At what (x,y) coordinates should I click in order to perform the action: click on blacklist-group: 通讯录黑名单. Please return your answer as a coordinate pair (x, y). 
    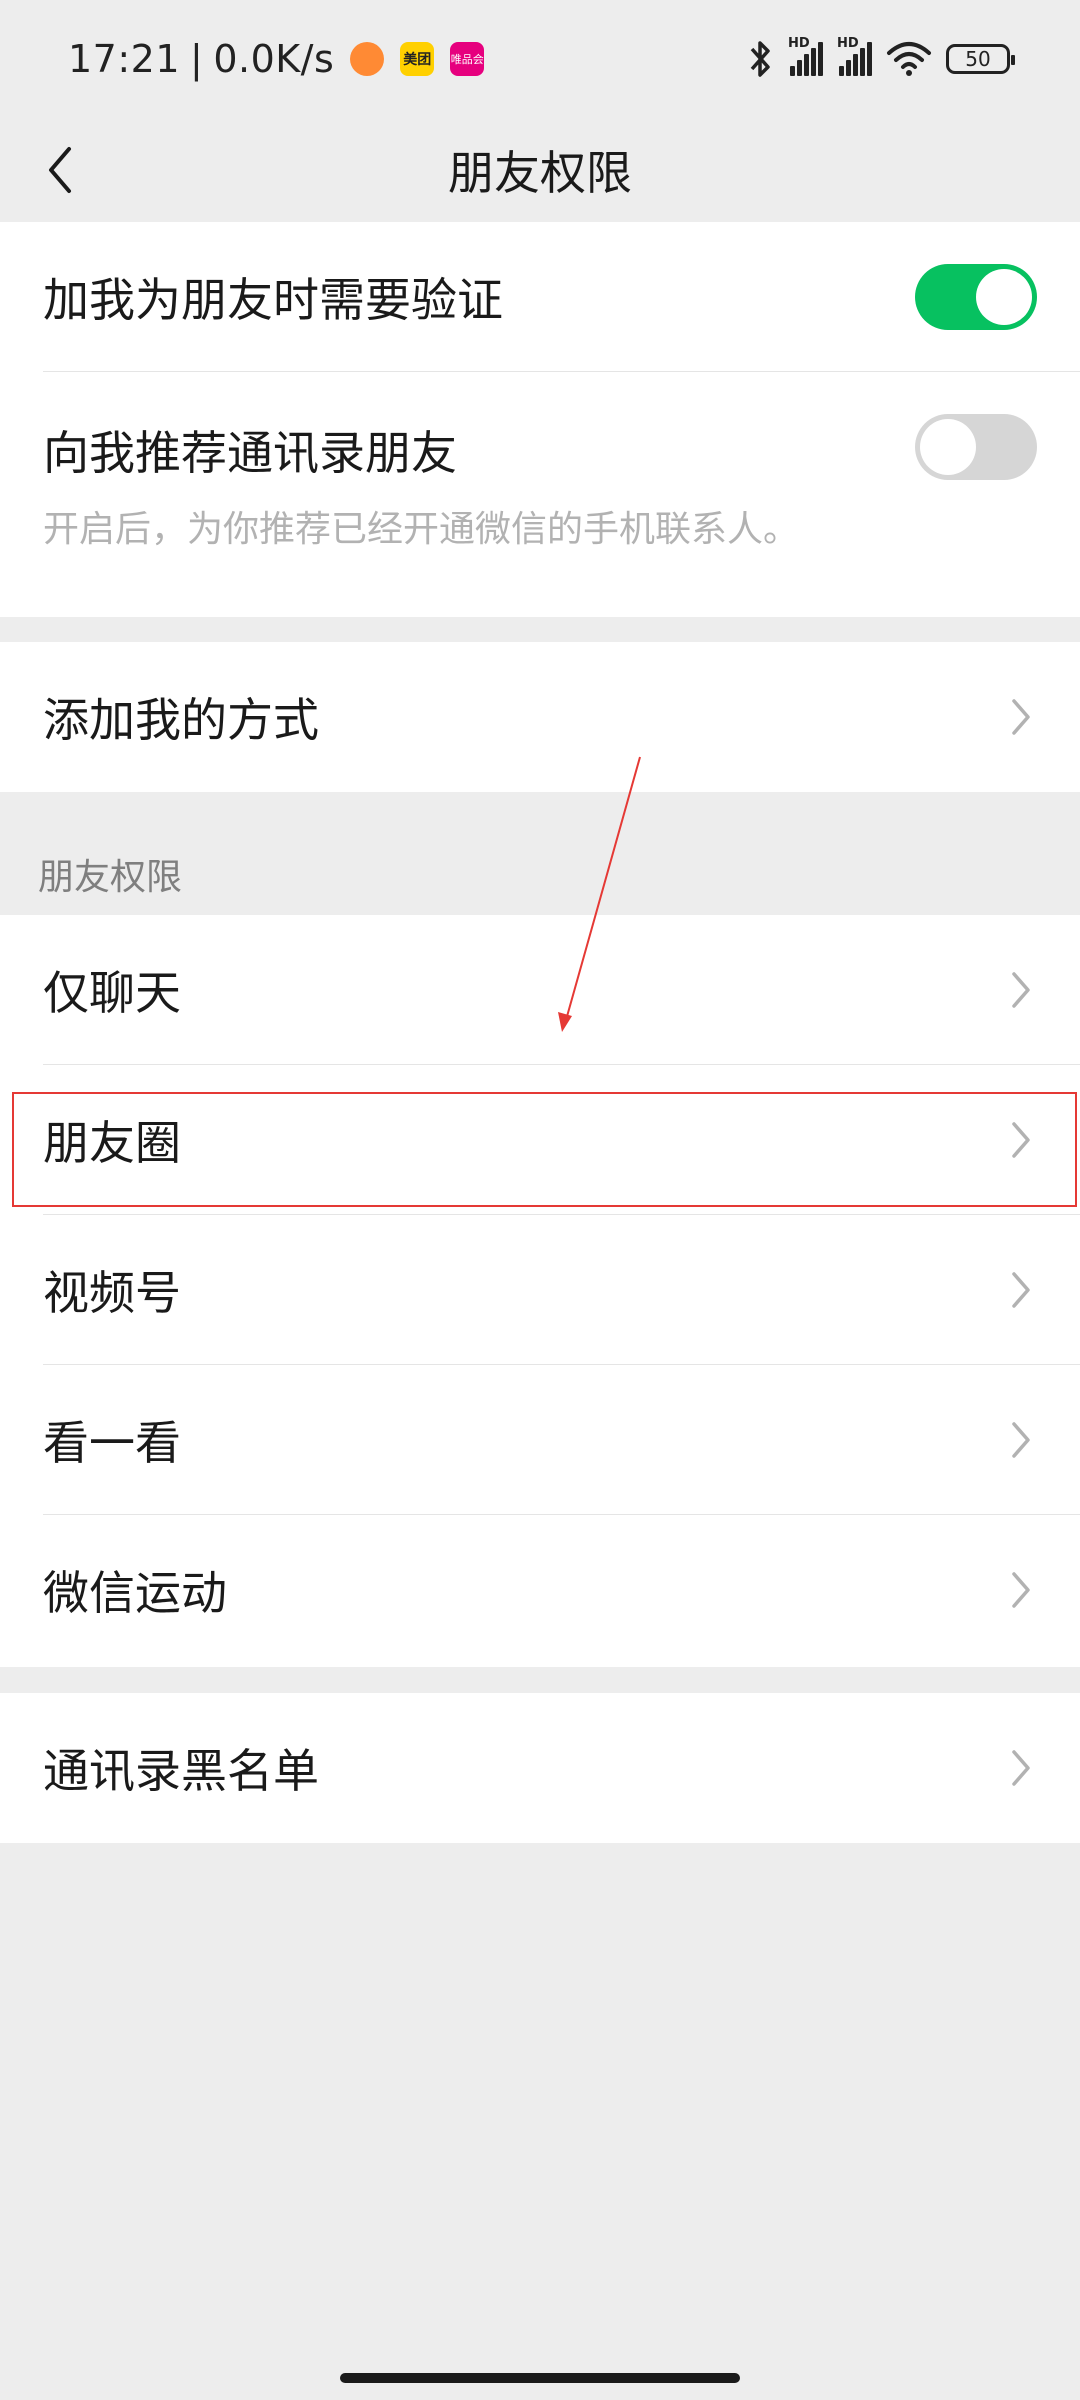
    Looking at the image, I should click on (540, 1768).